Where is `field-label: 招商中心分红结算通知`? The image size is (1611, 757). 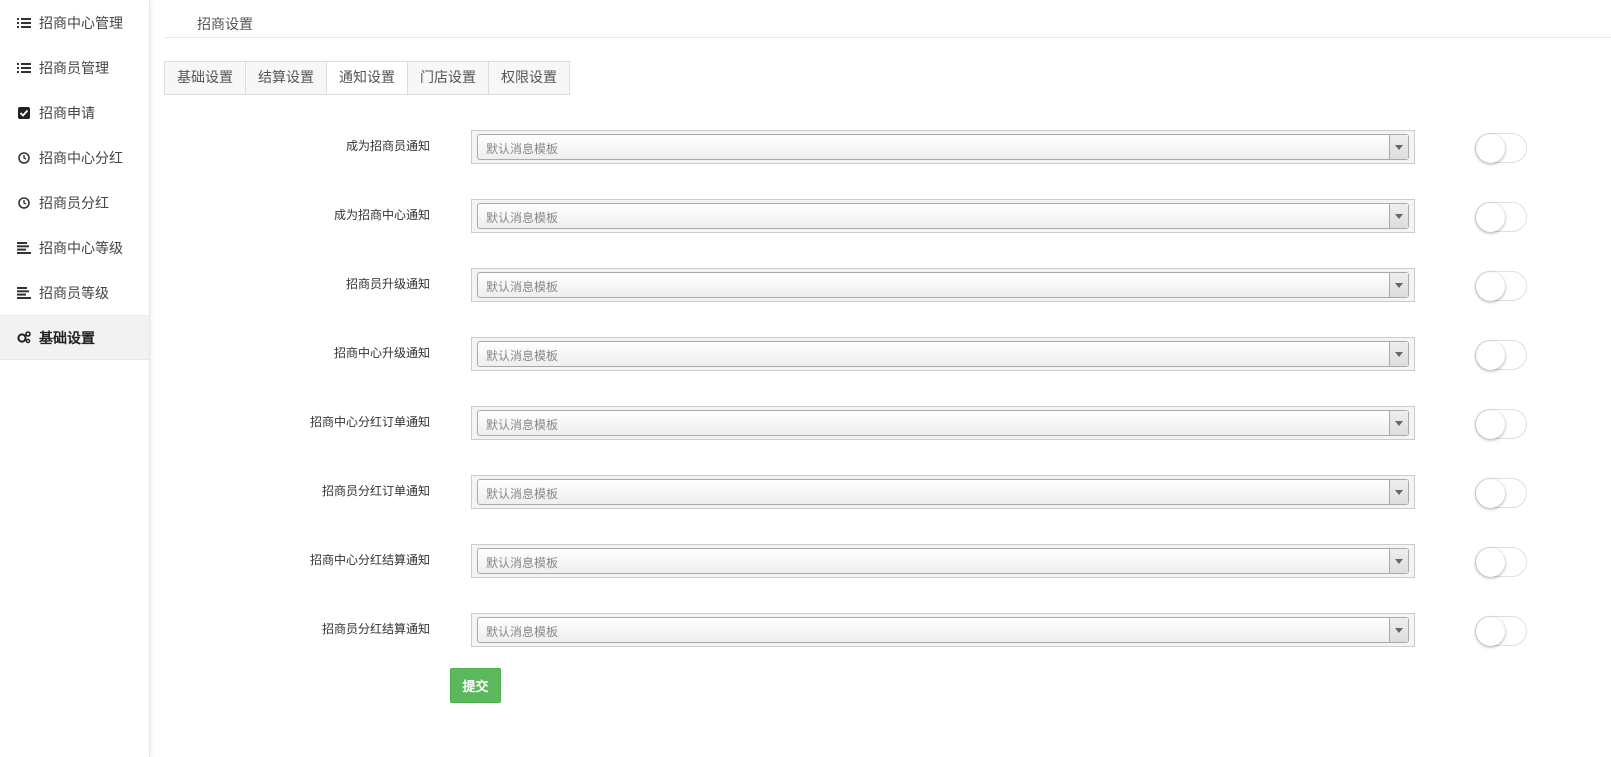 field-label: 招商中心分红结算通知 is located at coordinates (369, 560).